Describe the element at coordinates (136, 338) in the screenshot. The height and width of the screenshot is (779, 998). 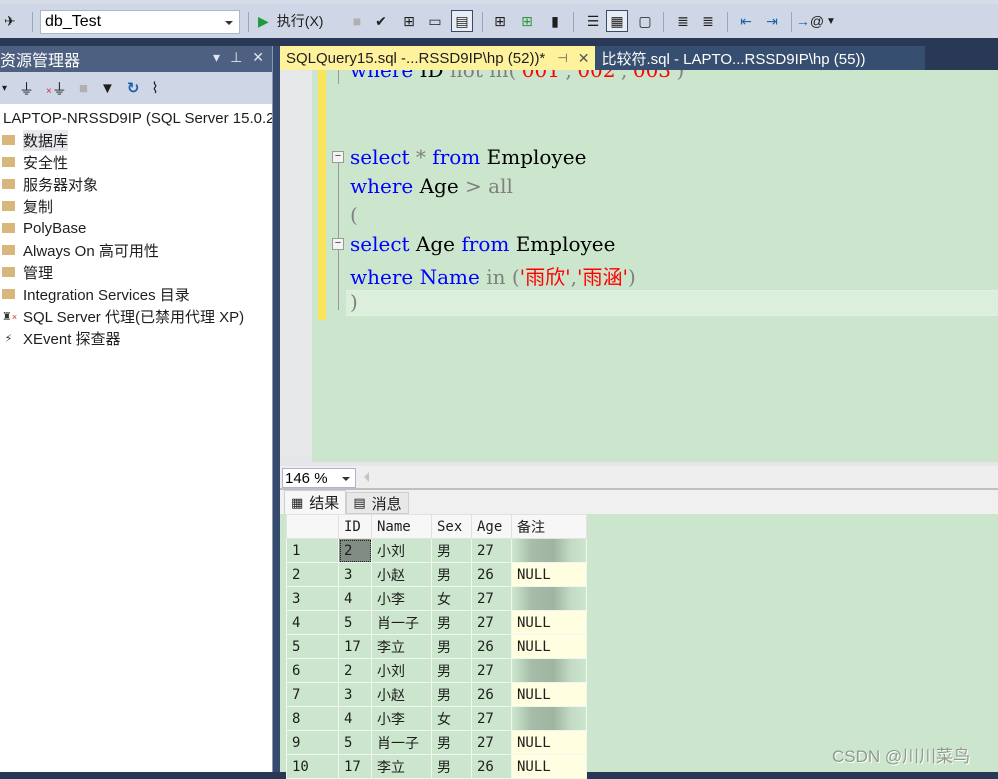
I see `tree-item-xevent: ⚡ XEvent 探查器` at that location.